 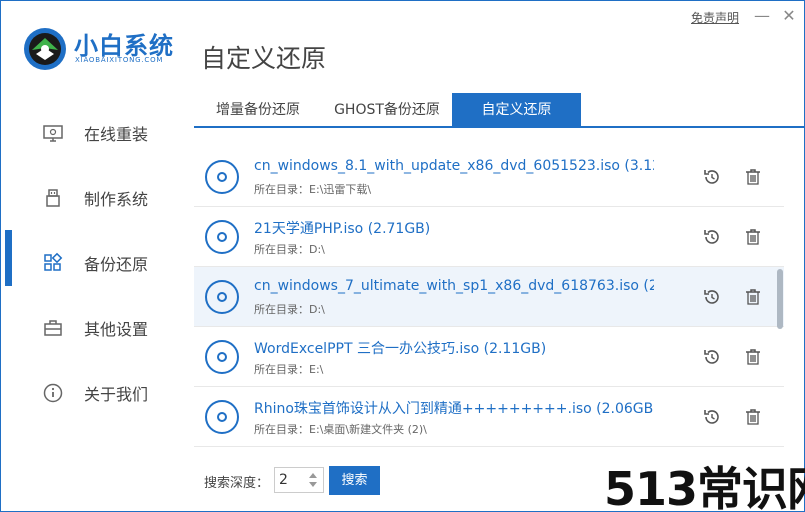 I want to click on sidebar-item-label: 关于我们, so click(x=116, y=394).